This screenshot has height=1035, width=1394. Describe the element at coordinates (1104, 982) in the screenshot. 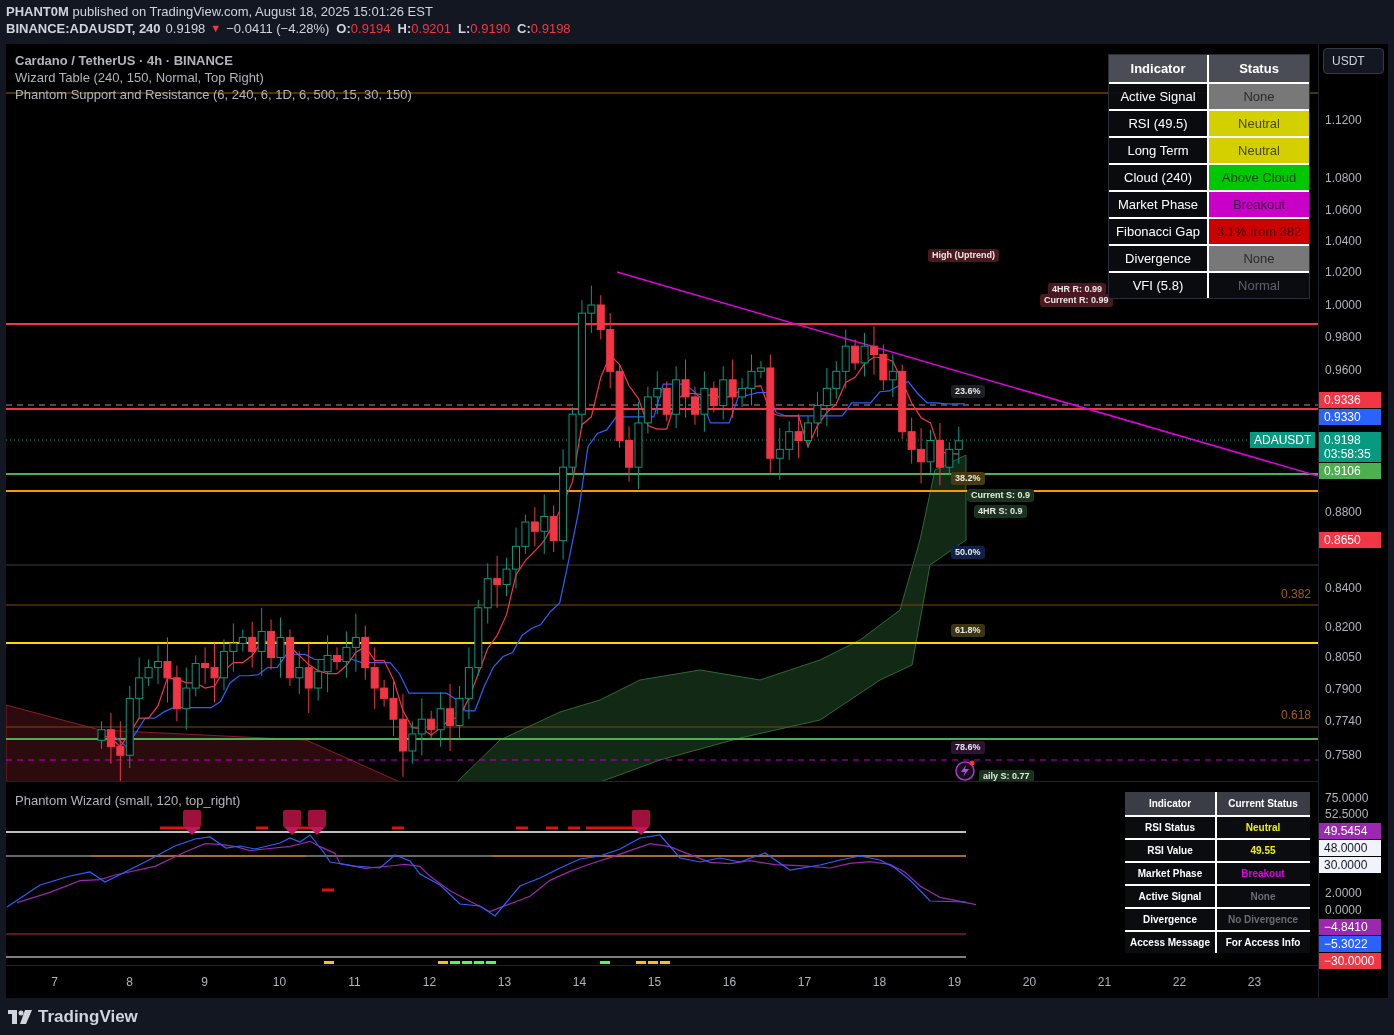

I see `time-label: 21` at that location.